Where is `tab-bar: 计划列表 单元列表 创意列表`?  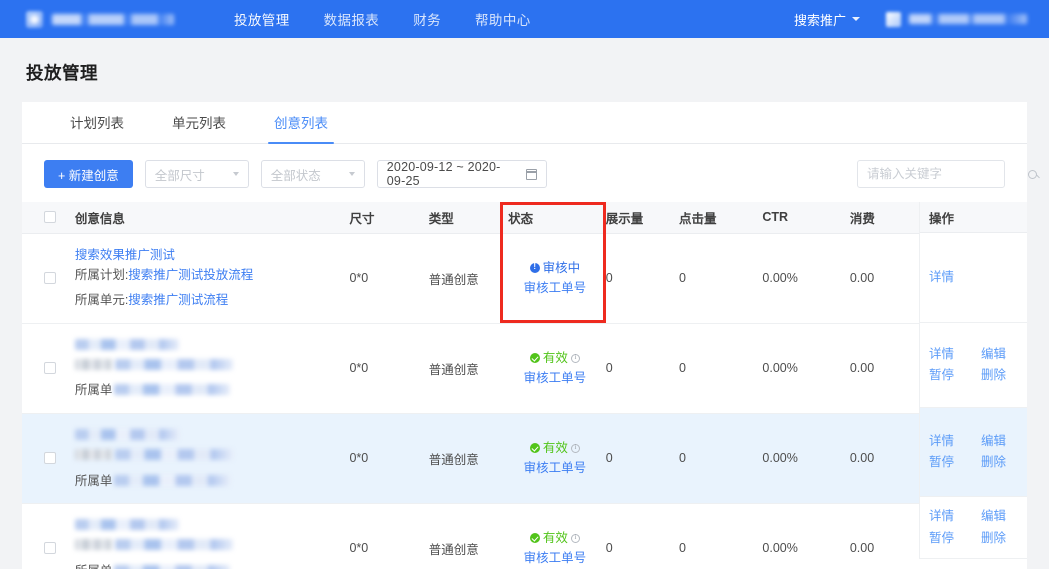
tab-bar: 计划列表 单元列表 创意列表 is located at coordinates (524, 123).